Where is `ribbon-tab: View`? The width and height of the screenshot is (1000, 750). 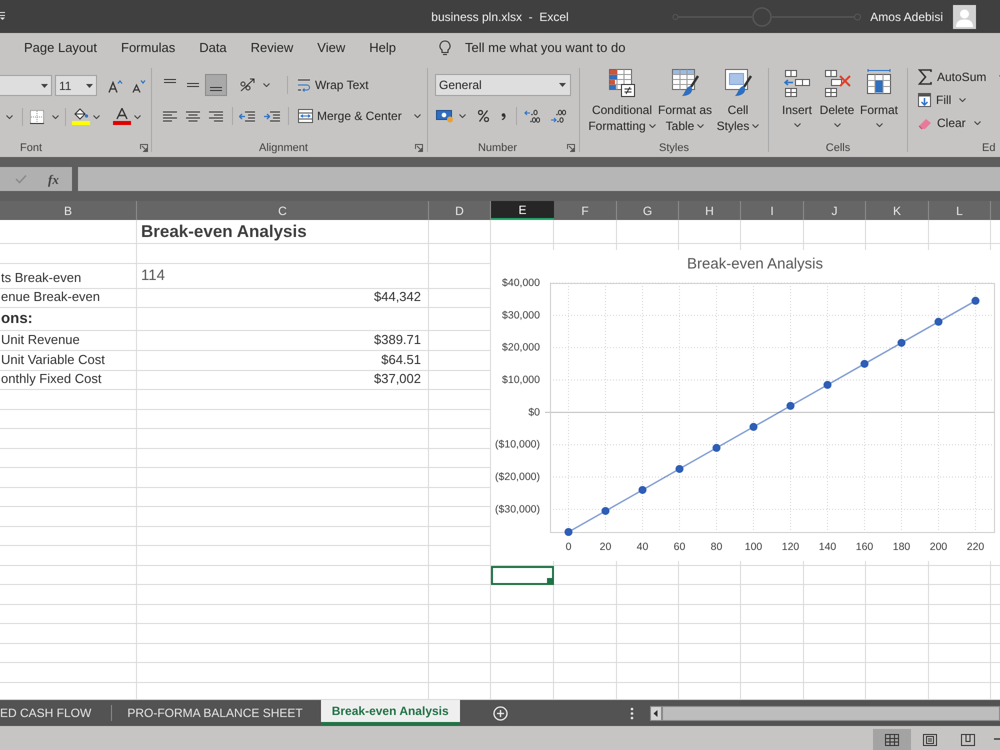
ribbon-tab: View is located at coordinates (331, 48).